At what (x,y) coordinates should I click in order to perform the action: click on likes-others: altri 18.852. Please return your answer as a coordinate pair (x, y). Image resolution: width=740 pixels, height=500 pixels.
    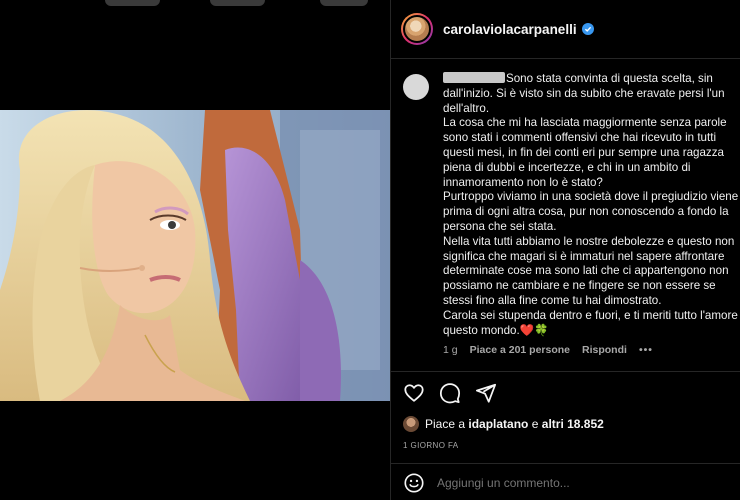
    Looking at the image, I should click on (573, 424).